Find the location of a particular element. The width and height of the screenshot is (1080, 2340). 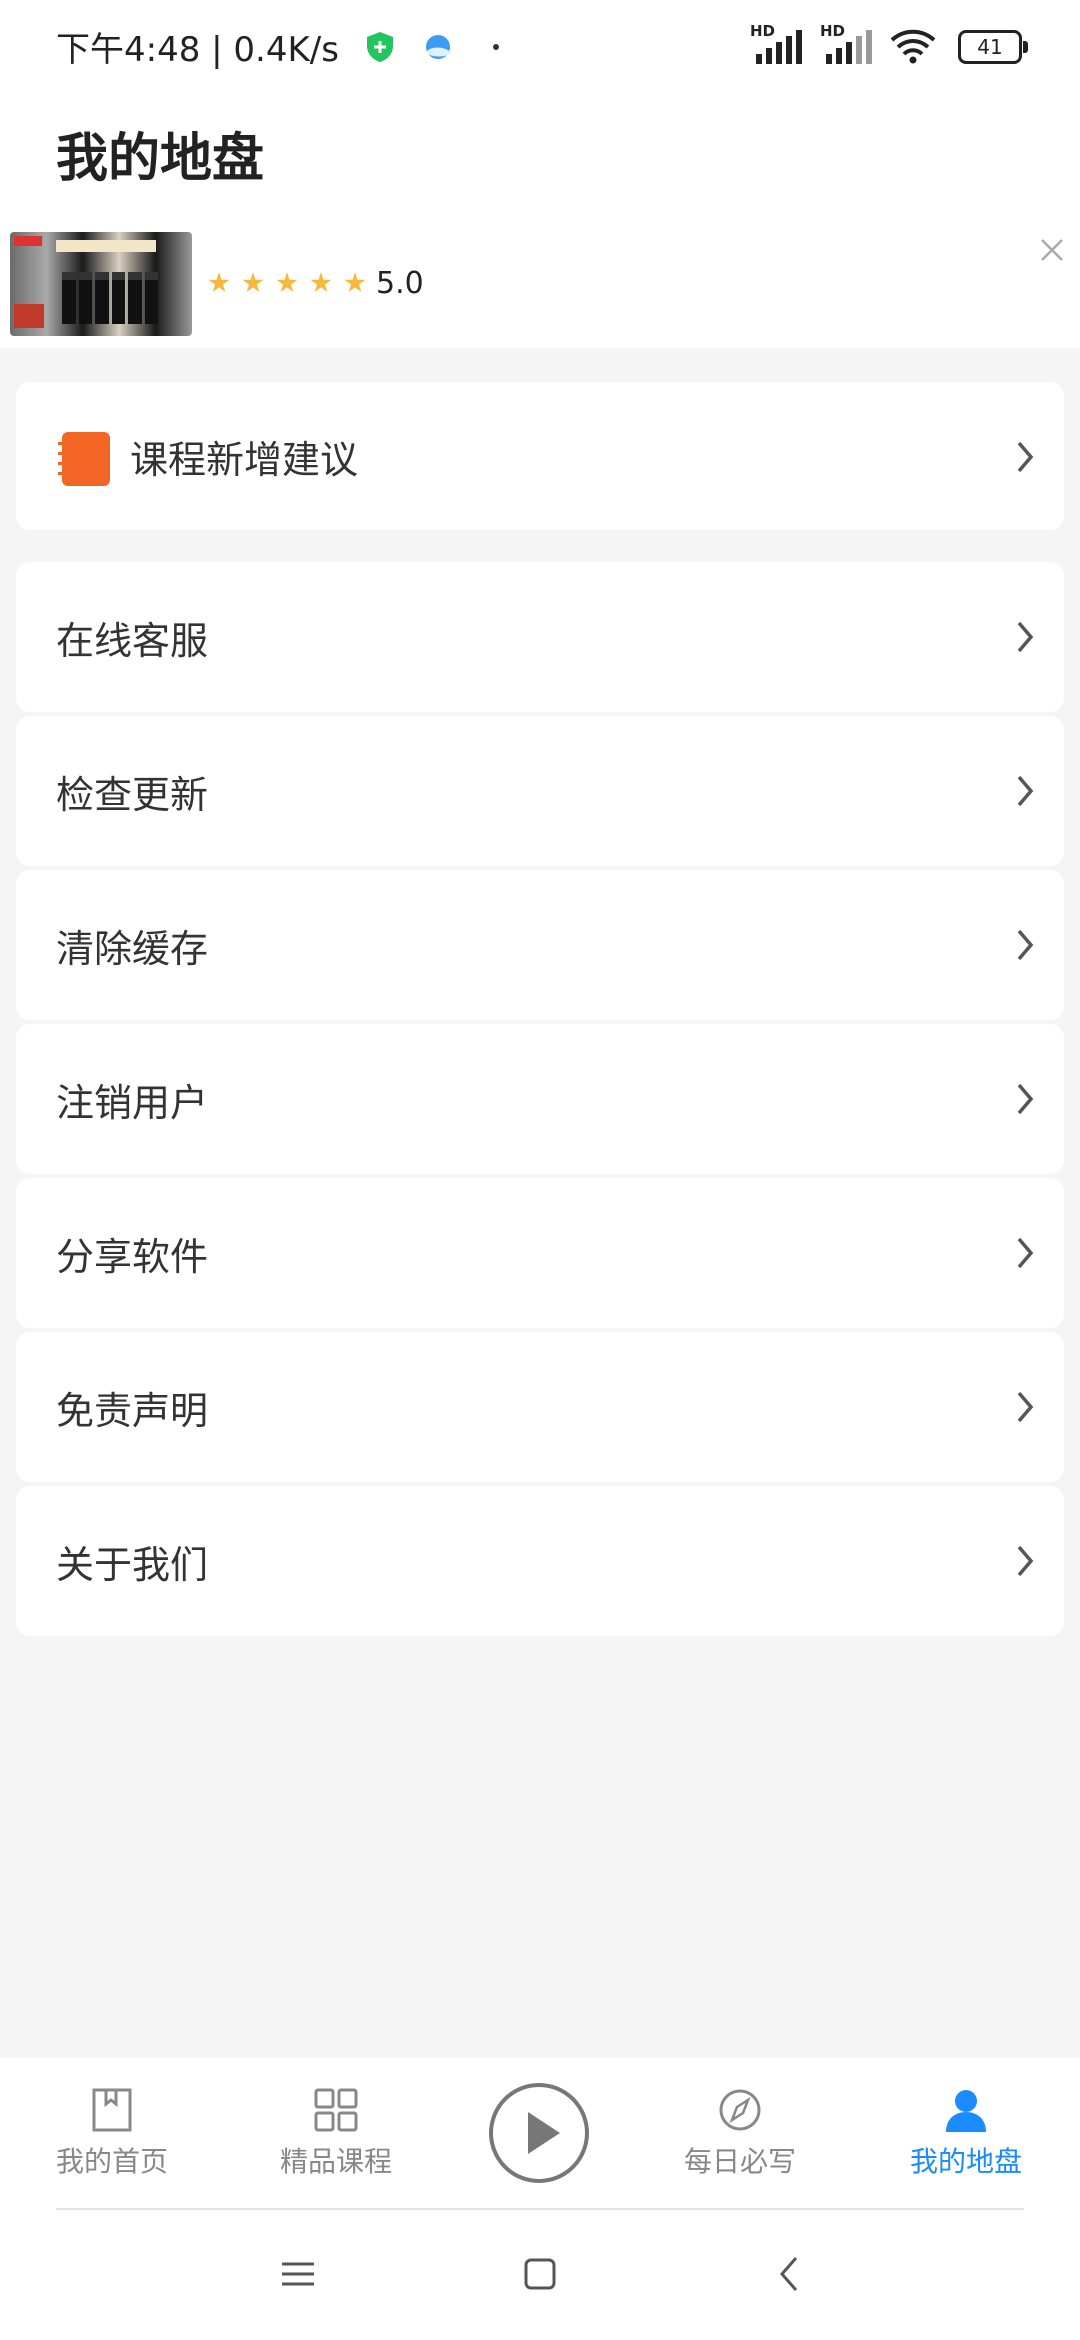

menu-item-label: 注销用户 is located at coordinates (132, 1102).